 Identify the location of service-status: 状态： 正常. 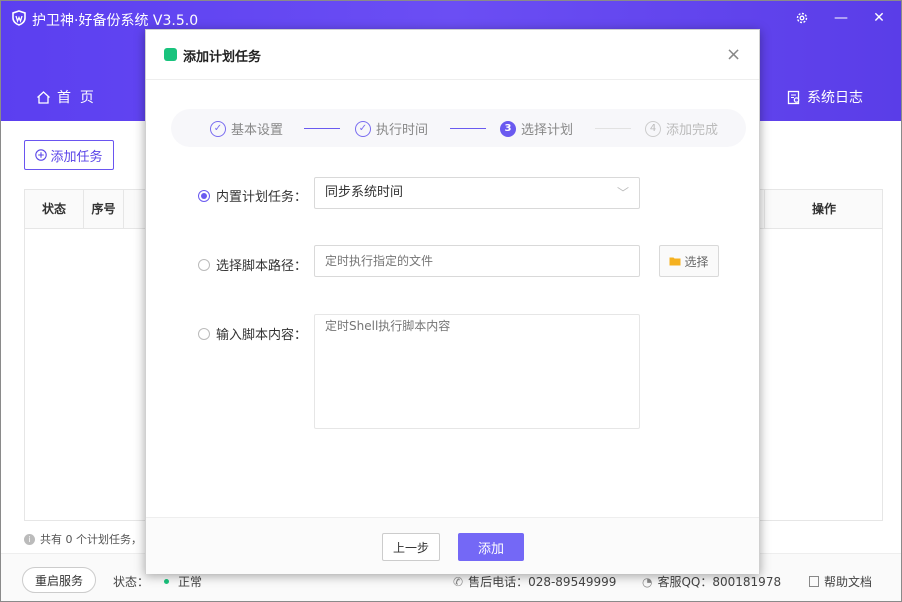
(157, 581).